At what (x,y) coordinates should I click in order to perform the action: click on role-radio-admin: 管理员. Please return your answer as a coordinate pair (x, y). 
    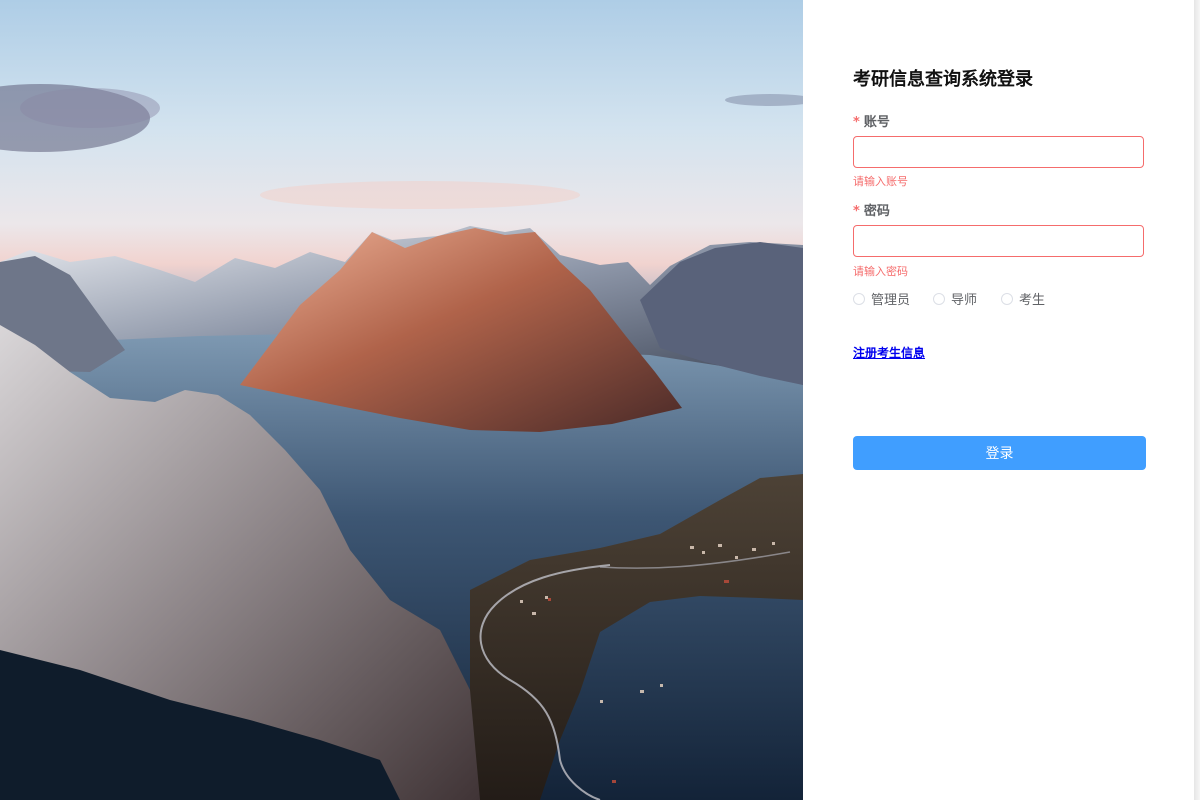
    Looking at the image, I should click on (881, 298).